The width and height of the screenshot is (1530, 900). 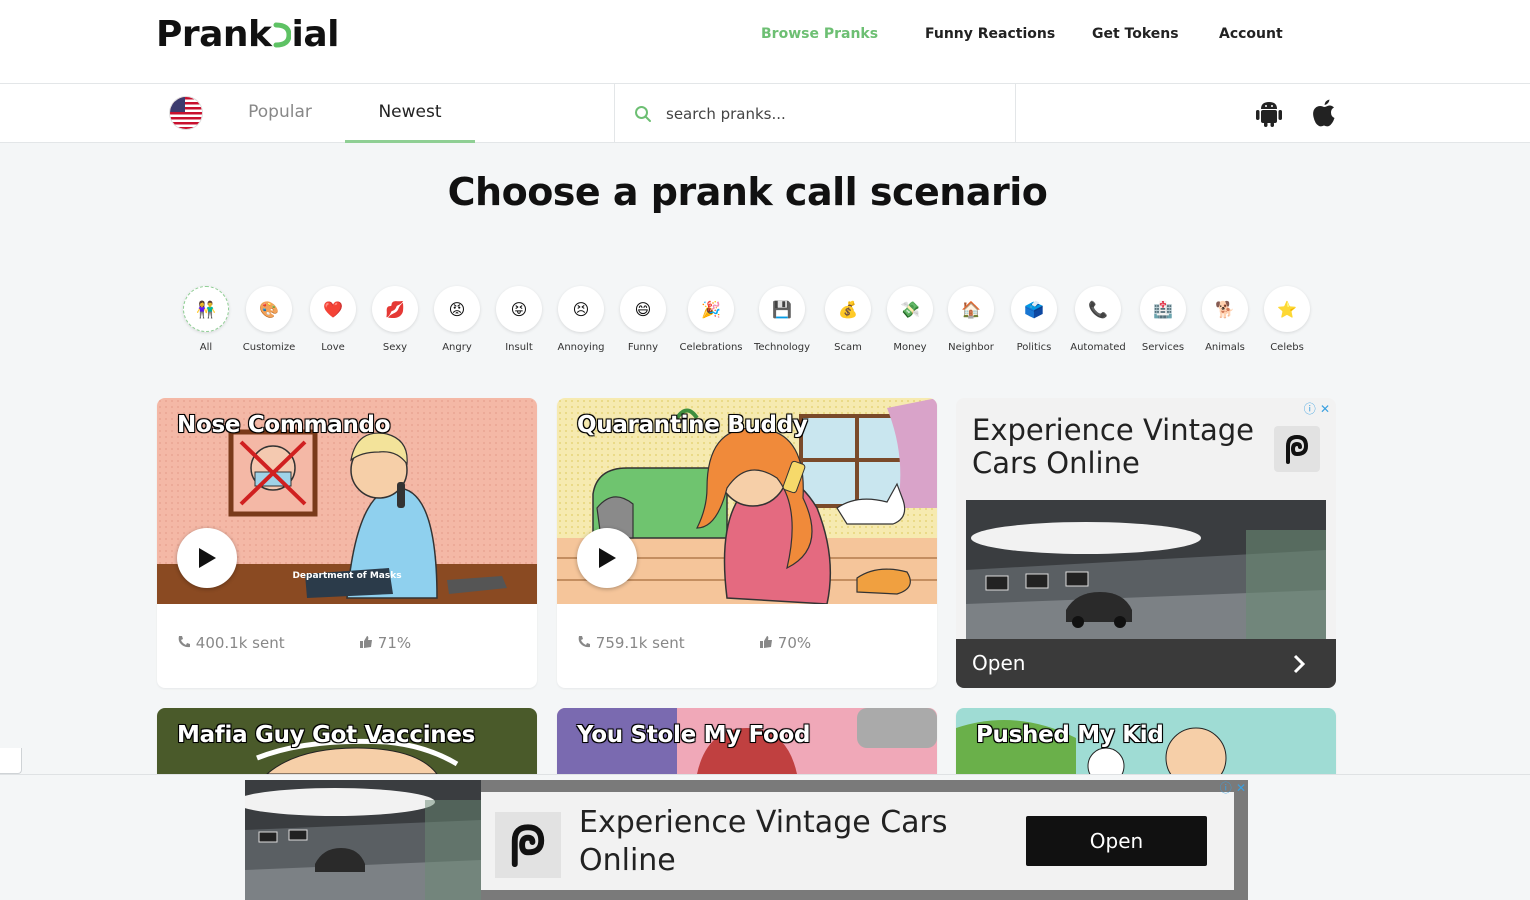 I want to click on persevering-face-icon: 😣, so click(x=581, y=309).